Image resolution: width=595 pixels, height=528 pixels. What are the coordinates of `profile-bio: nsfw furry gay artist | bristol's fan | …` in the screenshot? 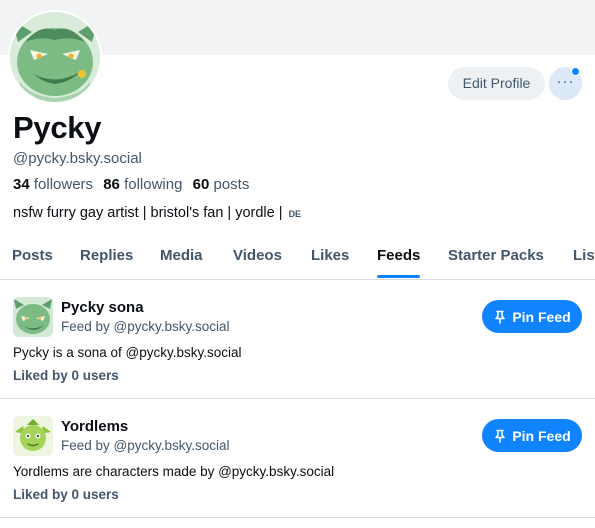 It's located at (157, 213).